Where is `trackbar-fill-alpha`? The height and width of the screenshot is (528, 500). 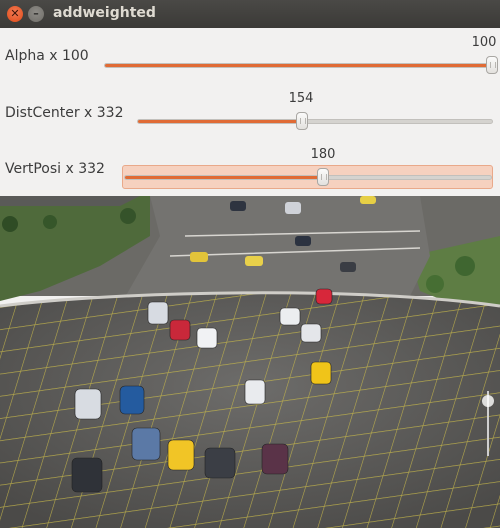 trackbar-fill-alpha is located at coordinates (298, 65).